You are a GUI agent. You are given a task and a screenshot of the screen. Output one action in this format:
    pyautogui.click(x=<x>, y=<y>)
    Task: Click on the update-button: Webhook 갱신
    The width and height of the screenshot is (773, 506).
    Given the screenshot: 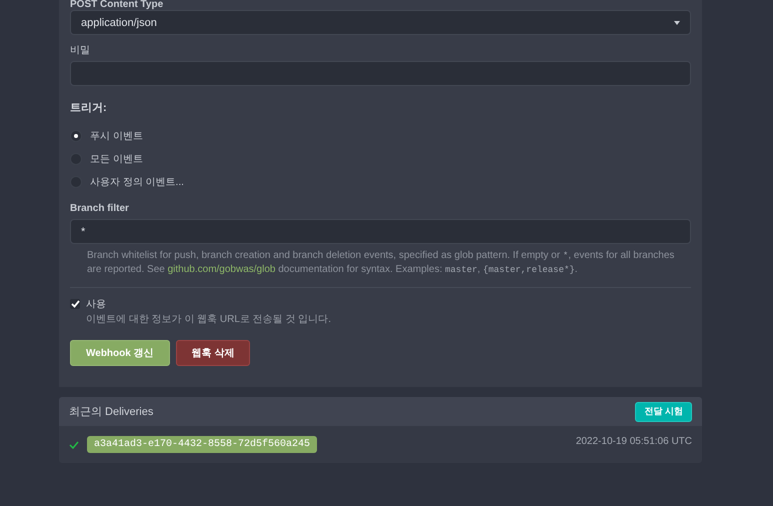 What is the action you would take?
    pyautogui.click(x=120, y=353)
    